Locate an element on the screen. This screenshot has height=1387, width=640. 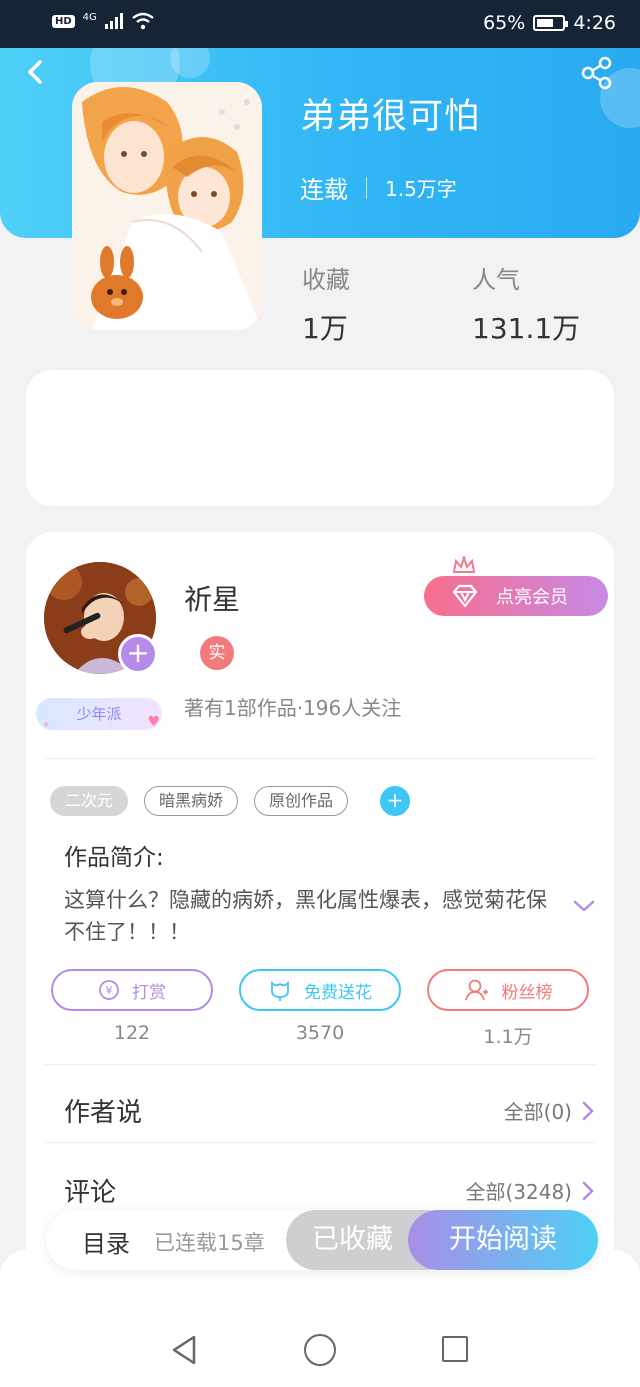
share-icon is located at coordinates (597, 73).